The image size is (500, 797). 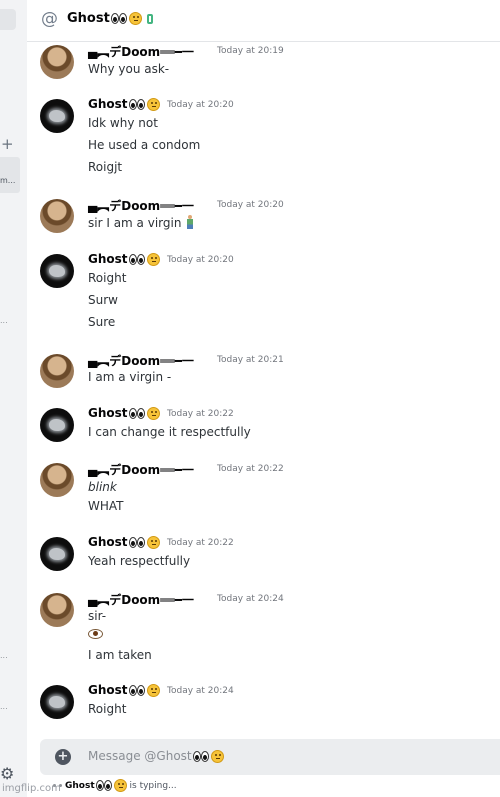 What do you see at coordinates (265, 491) in the screenshot?
I see `message-group: ▄︻デDoom══━一 Today at 20:22 blink WHAT` at bounding box center [265, 491].